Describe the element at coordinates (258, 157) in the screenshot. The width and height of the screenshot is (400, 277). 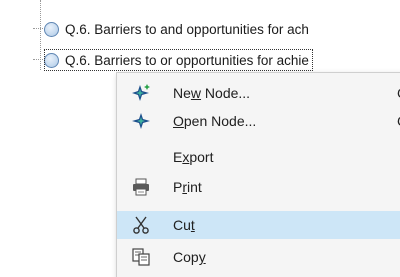
I see `menu-item-export: Export` at that location.